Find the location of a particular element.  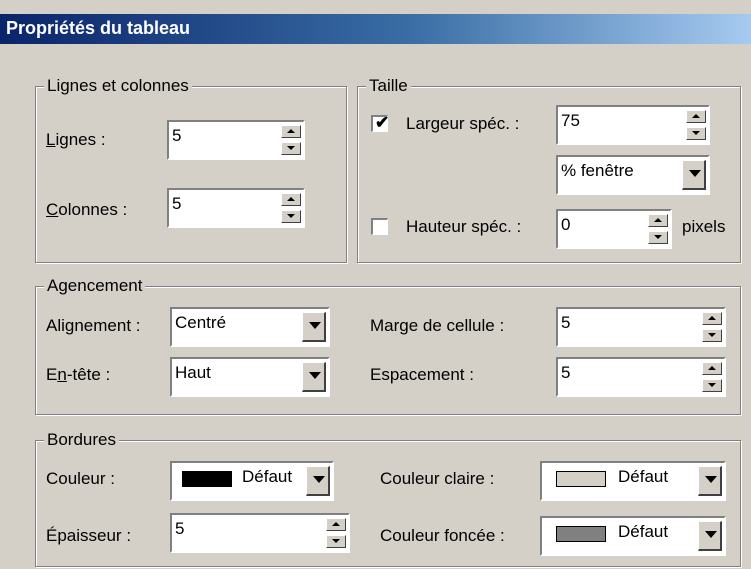

width-value: 75 is located at coordinates (570, 120).